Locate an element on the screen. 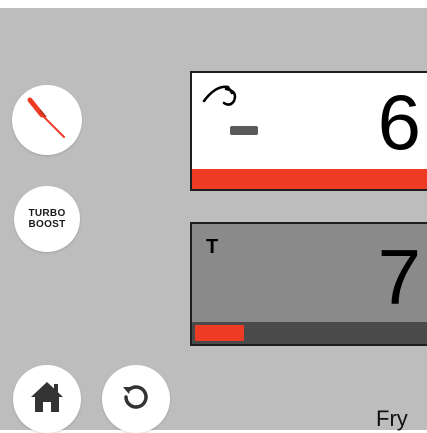  probe-icon is located at coordinates (47, 120).